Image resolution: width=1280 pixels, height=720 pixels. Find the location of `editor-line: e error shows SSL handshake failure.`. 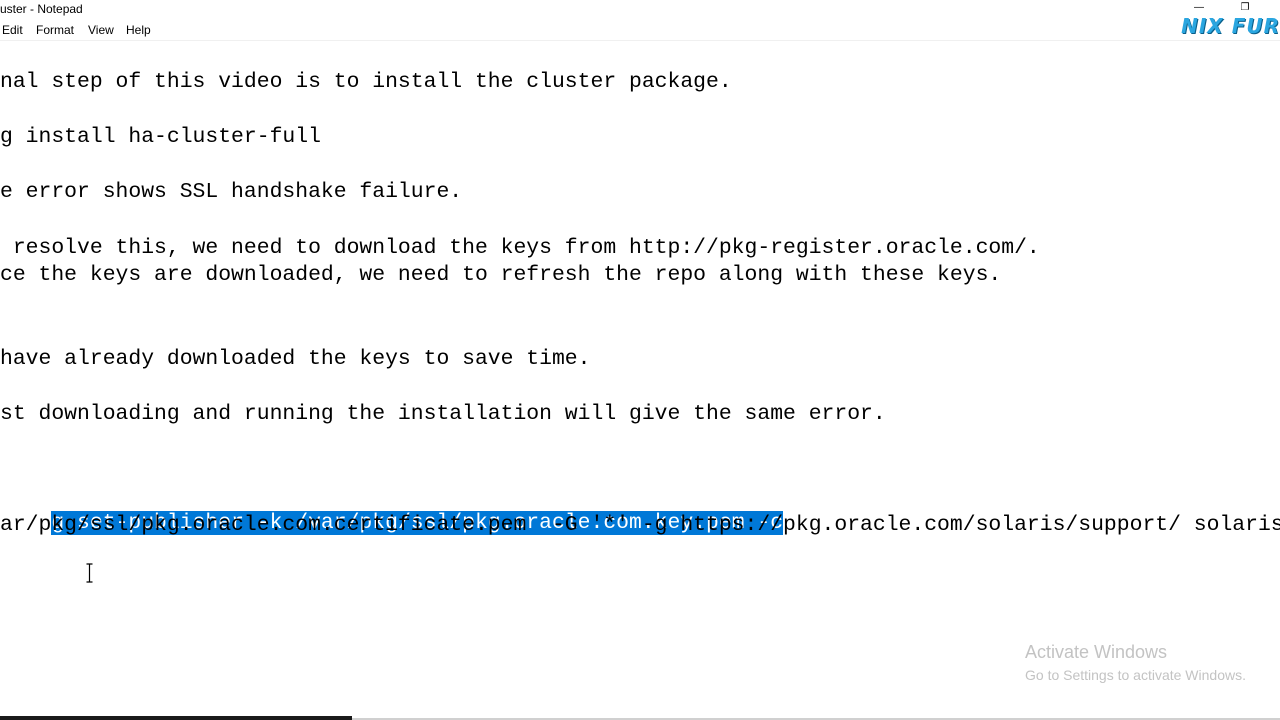

editor-line: e error shows SSL handshake failure. is located at coordinates (231, 192).